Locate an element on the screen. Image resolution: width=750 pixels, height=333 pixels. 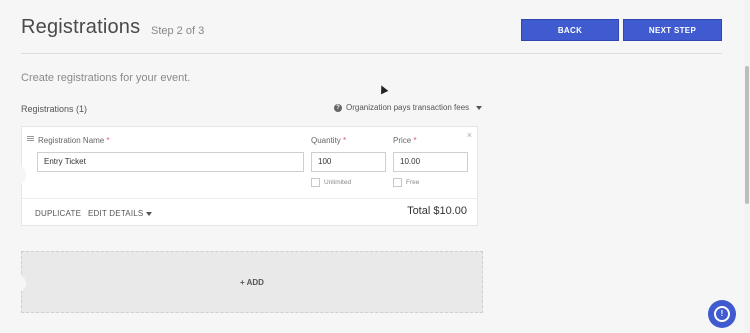
step-indicator: Step 2 of 3 is located at coordinates (178, 31).